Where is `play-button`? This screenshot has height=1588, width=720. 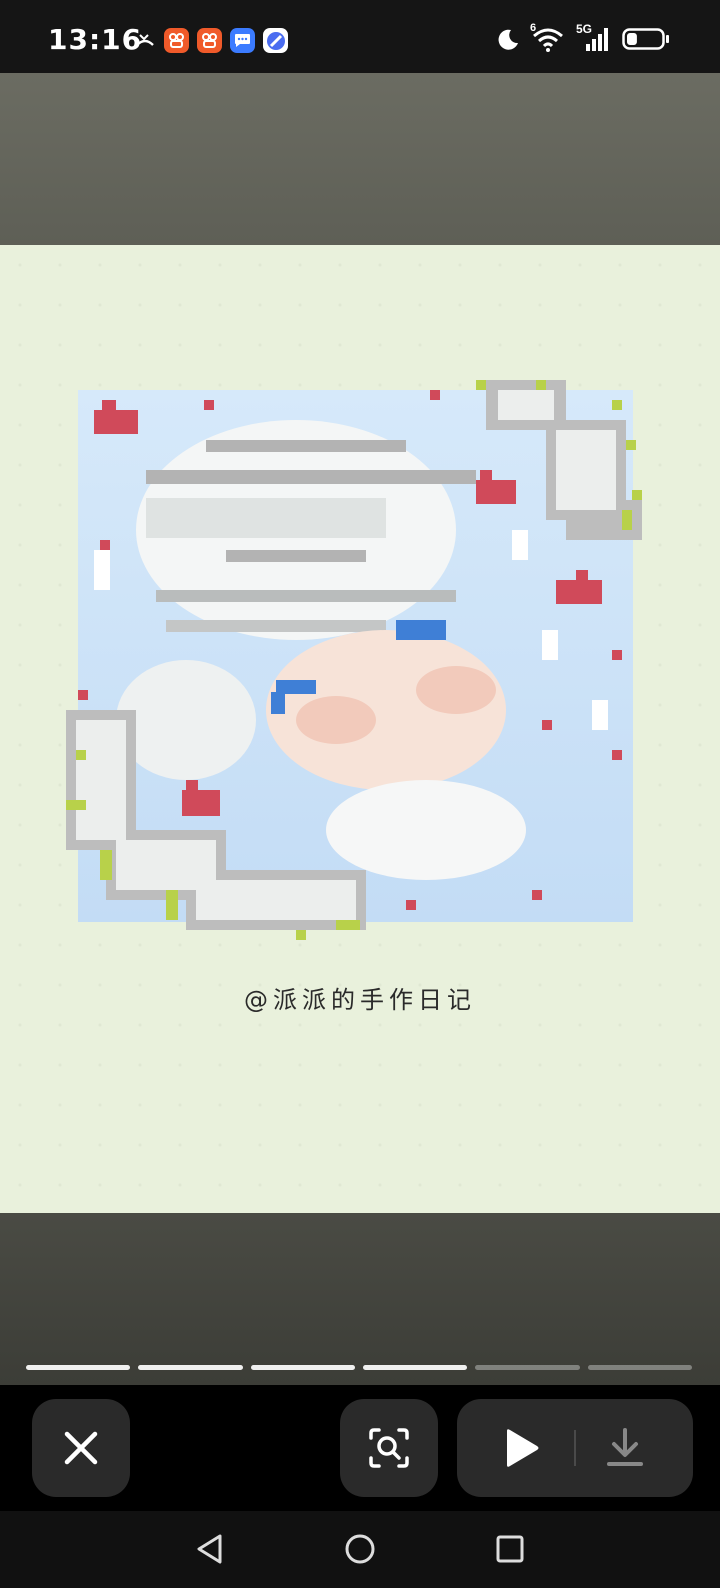
play-button is located at coordinates (521, 1450).